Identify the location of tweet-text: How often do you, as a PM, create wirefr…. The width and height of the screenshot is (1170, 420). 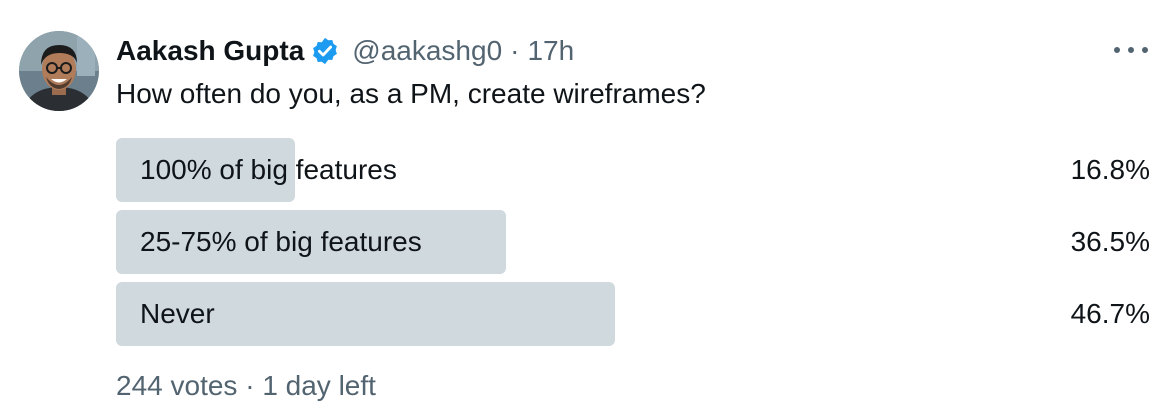
(411, 93).